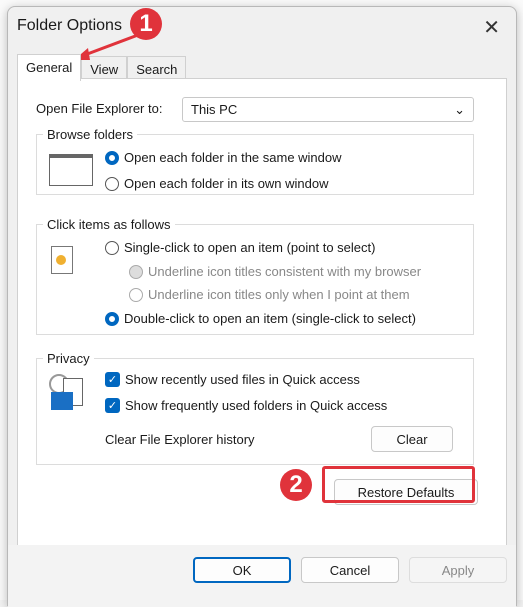  What do you see at coordinates (90, 134) in the screenshot?
I see `browse-legend: Browse folders` at bounding box center [90, 134].